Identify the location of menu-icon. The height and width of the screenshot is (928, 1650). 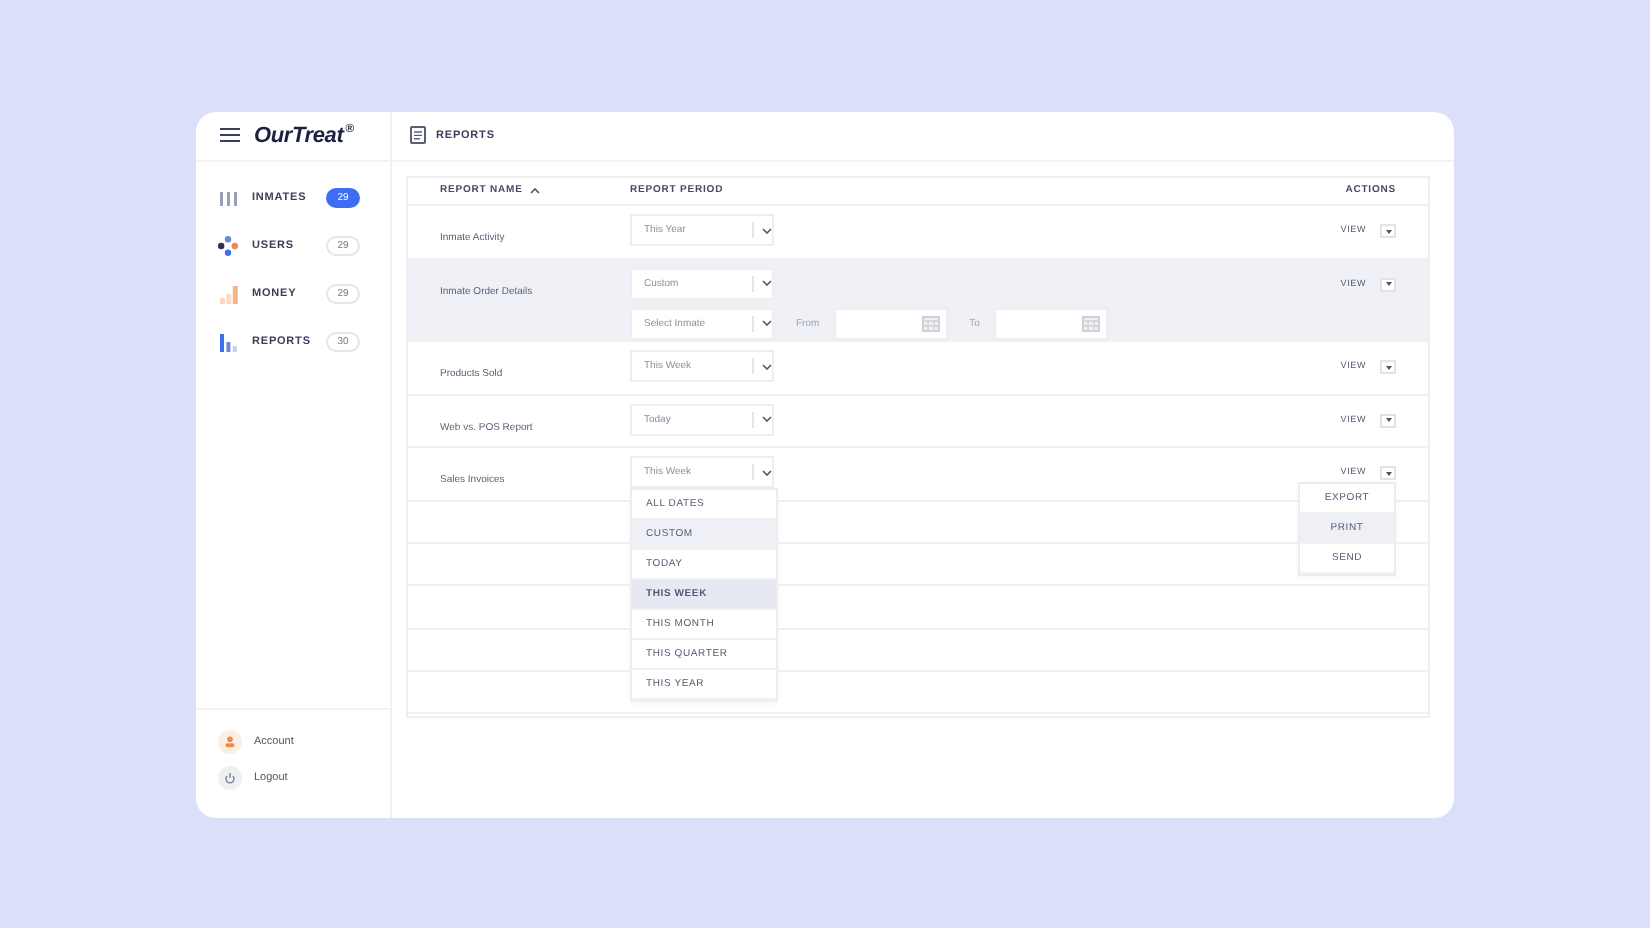
(230, 135).